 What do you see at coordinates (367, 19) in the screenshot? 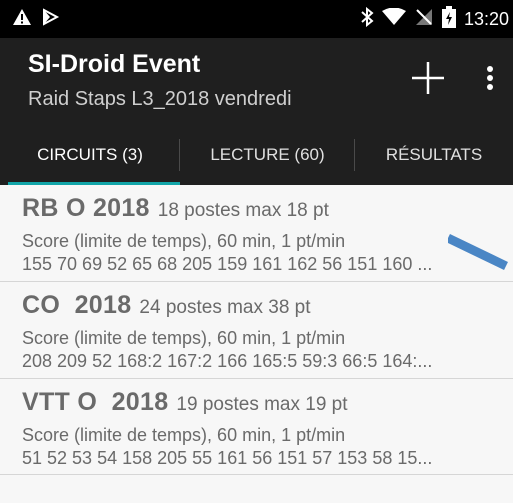
I see `bluetooth-icon` at bounding box center [367, 19].